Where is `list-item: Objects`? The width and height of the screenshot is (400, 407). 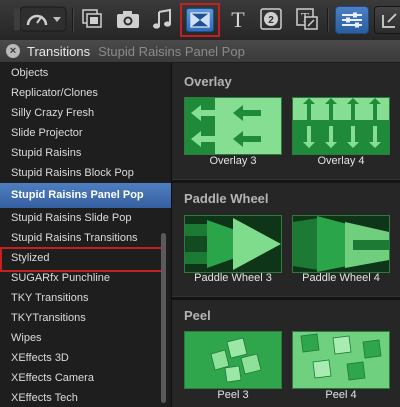 list-item: Objects is located at coordinates (85, 73).